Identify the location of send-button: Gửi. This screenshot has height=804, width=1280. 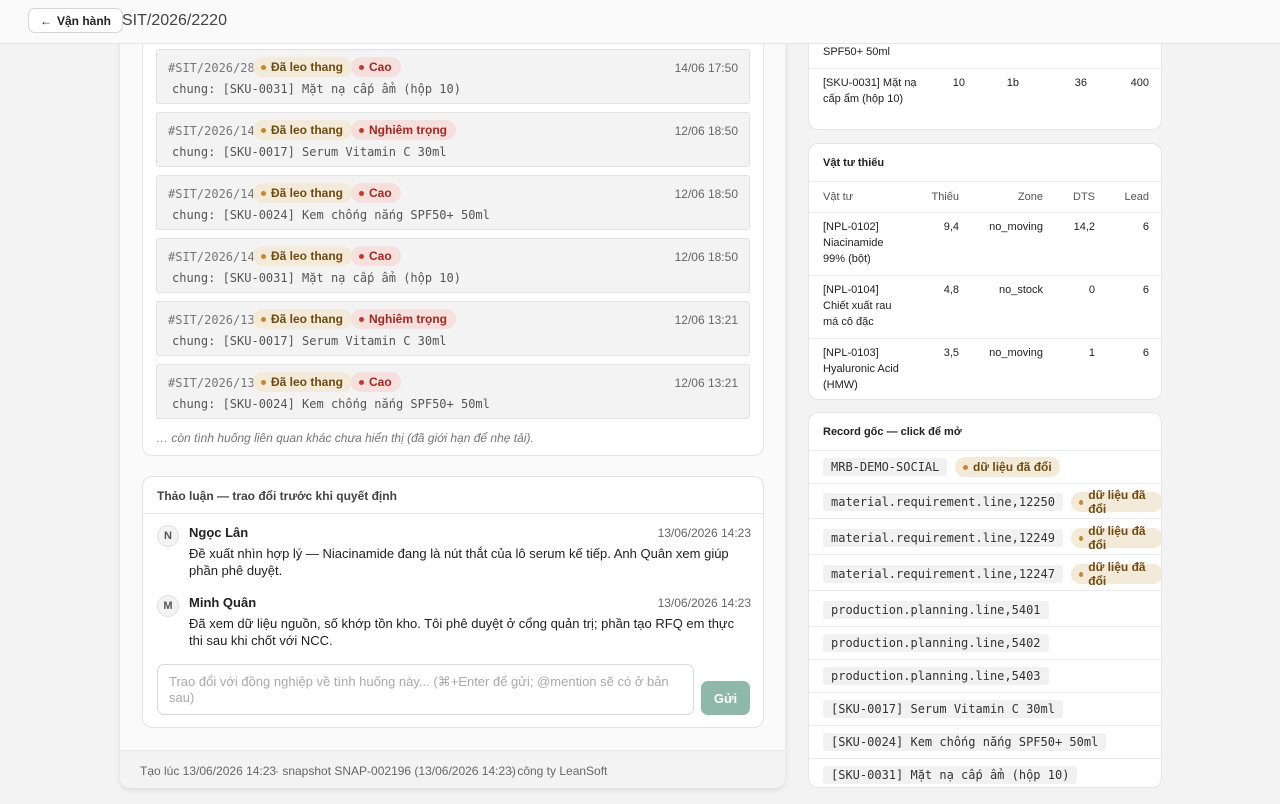
(725, 698).